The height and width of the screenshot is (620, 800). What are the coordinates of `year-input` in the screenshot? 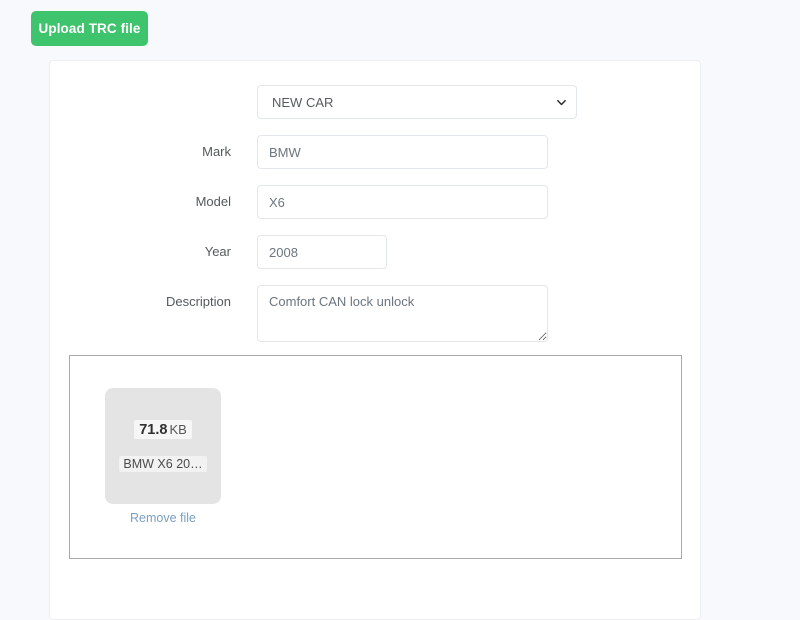 It's located at (322, 252).